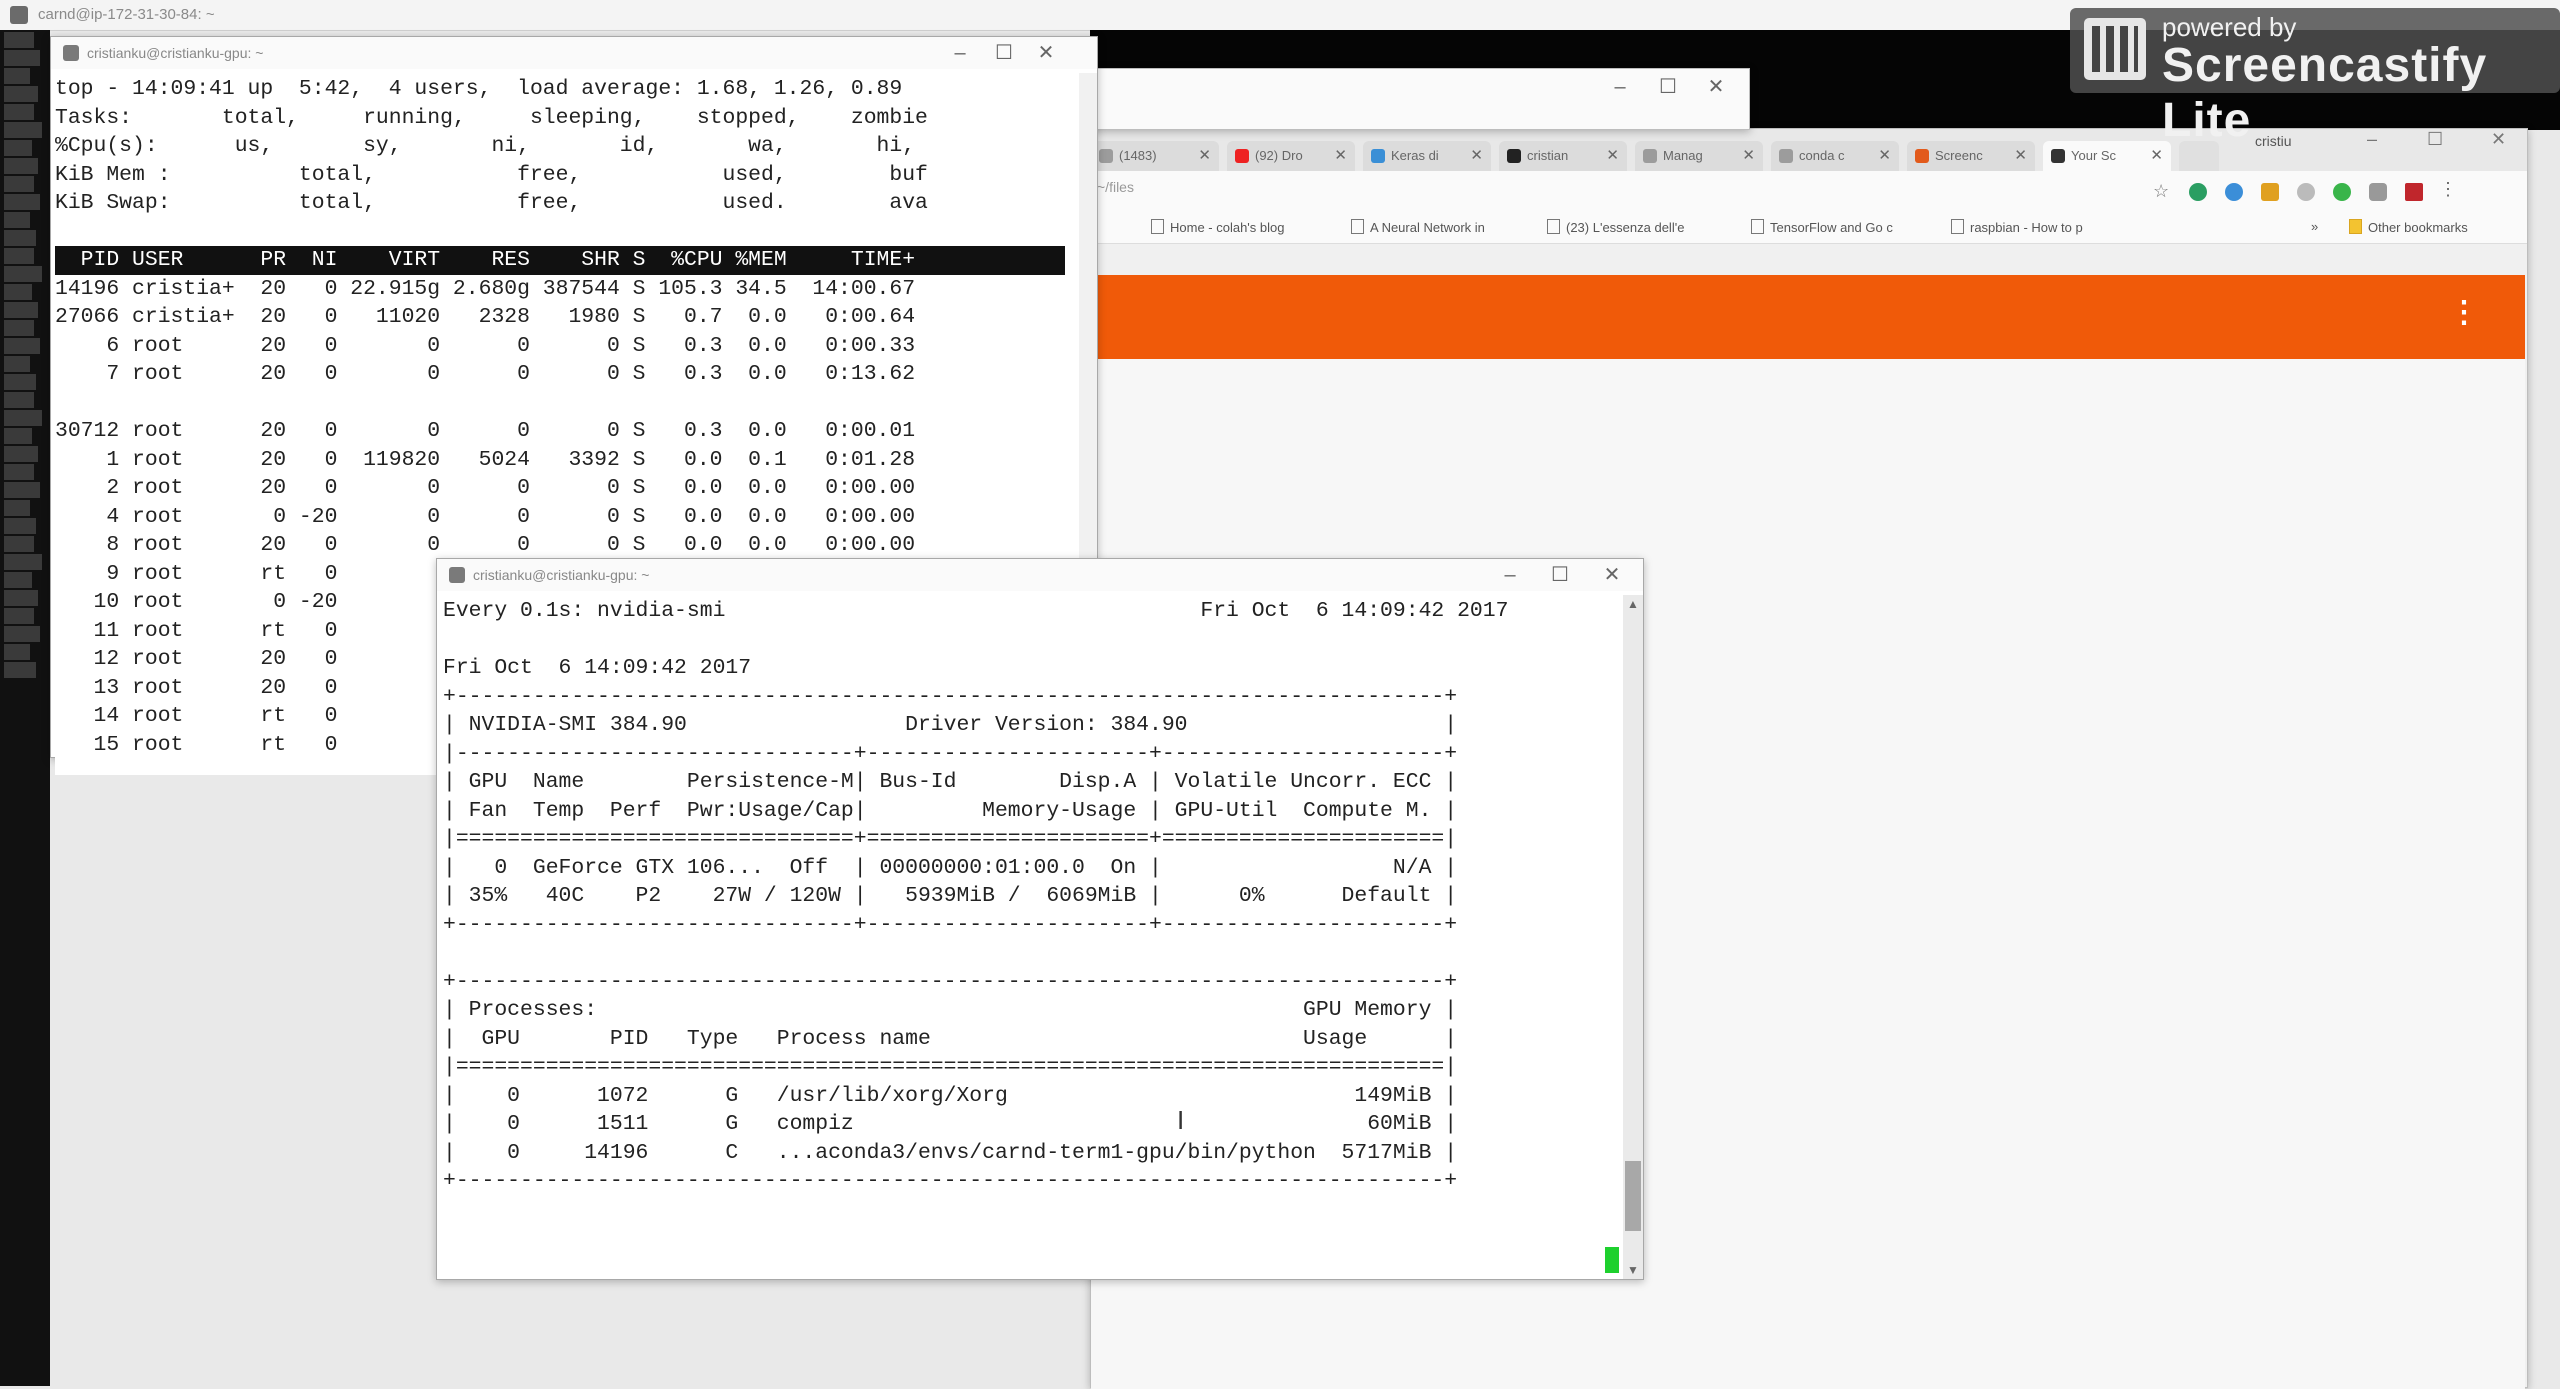 Image resolution: width=2560 pixels, height=1389 pixels. I want to click on folder-icon, so click(2355, 226).